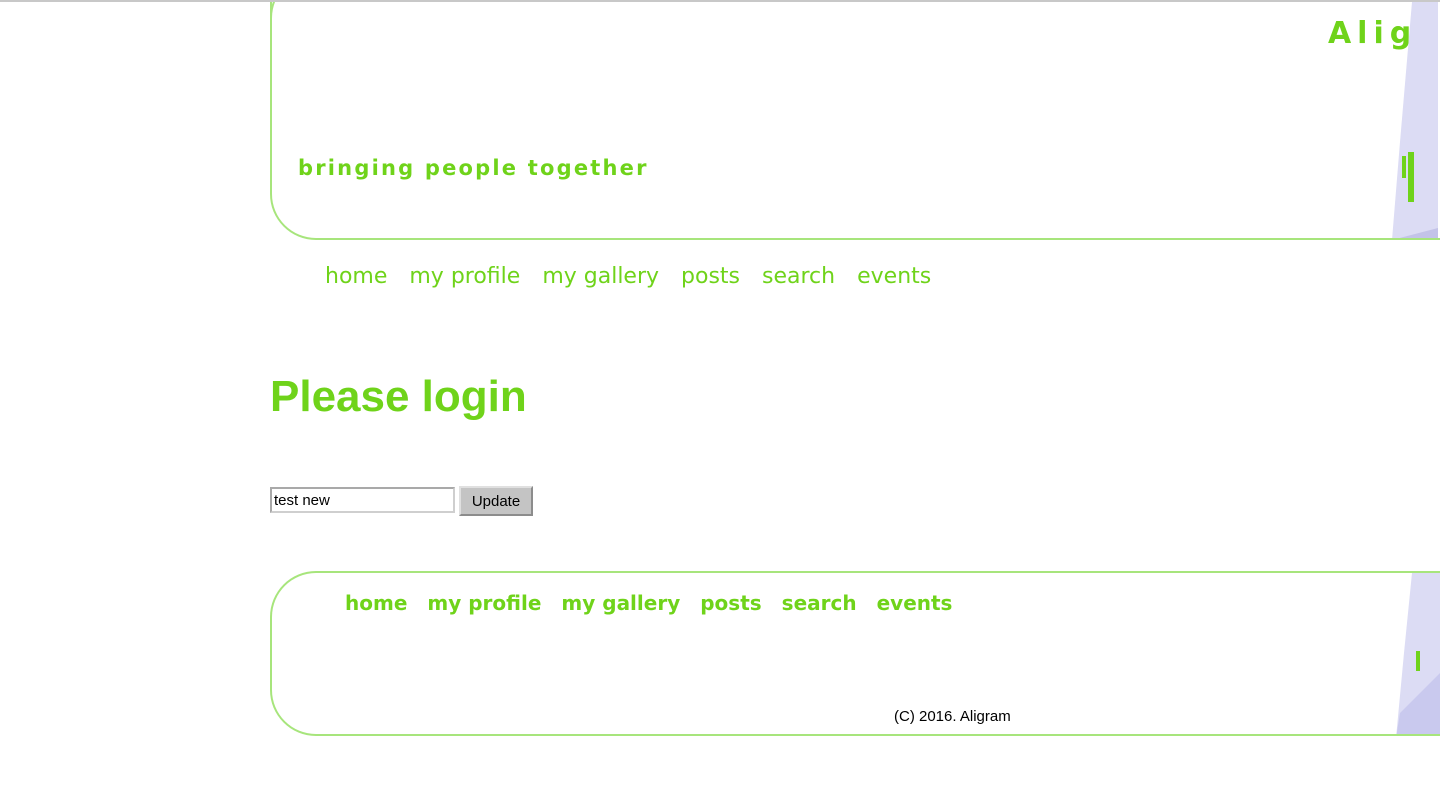 Image resolution: width=1440 pixels, height=806 pixels. I want to click on footer-link-my-profile: my profile, so click(484, 603).